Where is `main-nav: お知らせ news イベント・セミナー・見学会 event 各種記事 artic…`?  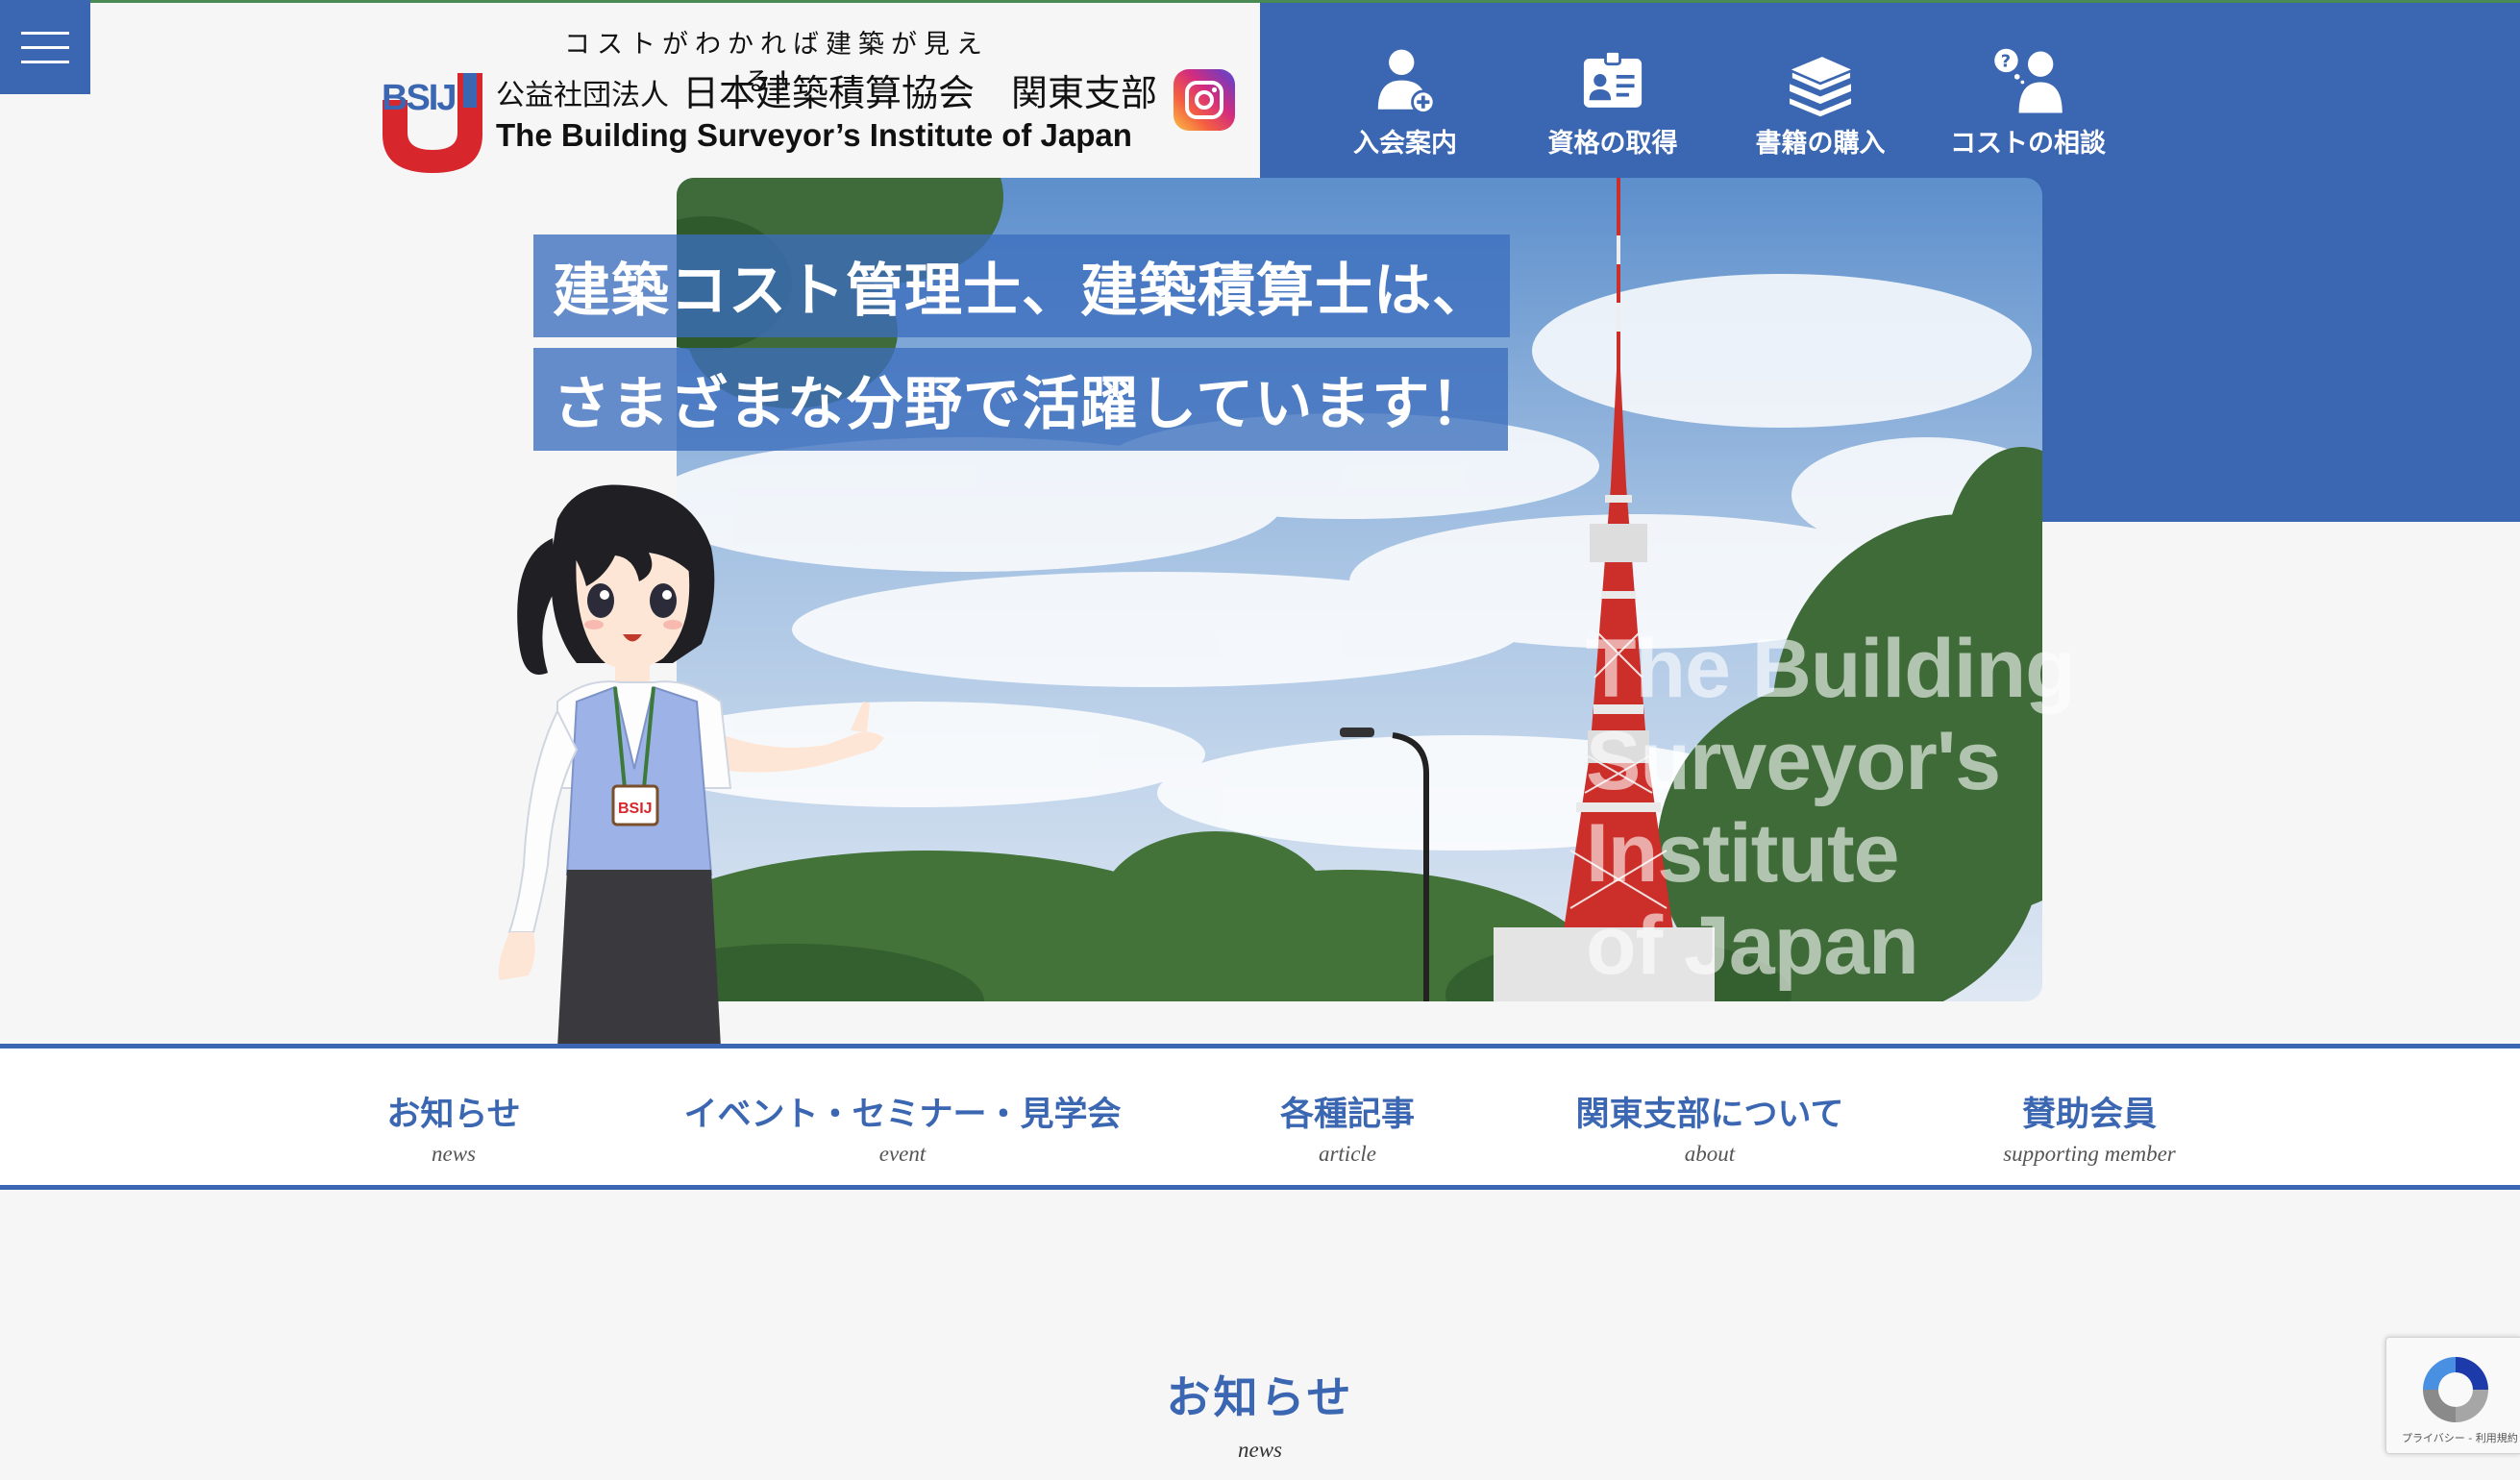
main-nav: お知らせ news イベント・セミナー・見学会 event 各種記事 artic… is located at coordinates (1260, 1117).